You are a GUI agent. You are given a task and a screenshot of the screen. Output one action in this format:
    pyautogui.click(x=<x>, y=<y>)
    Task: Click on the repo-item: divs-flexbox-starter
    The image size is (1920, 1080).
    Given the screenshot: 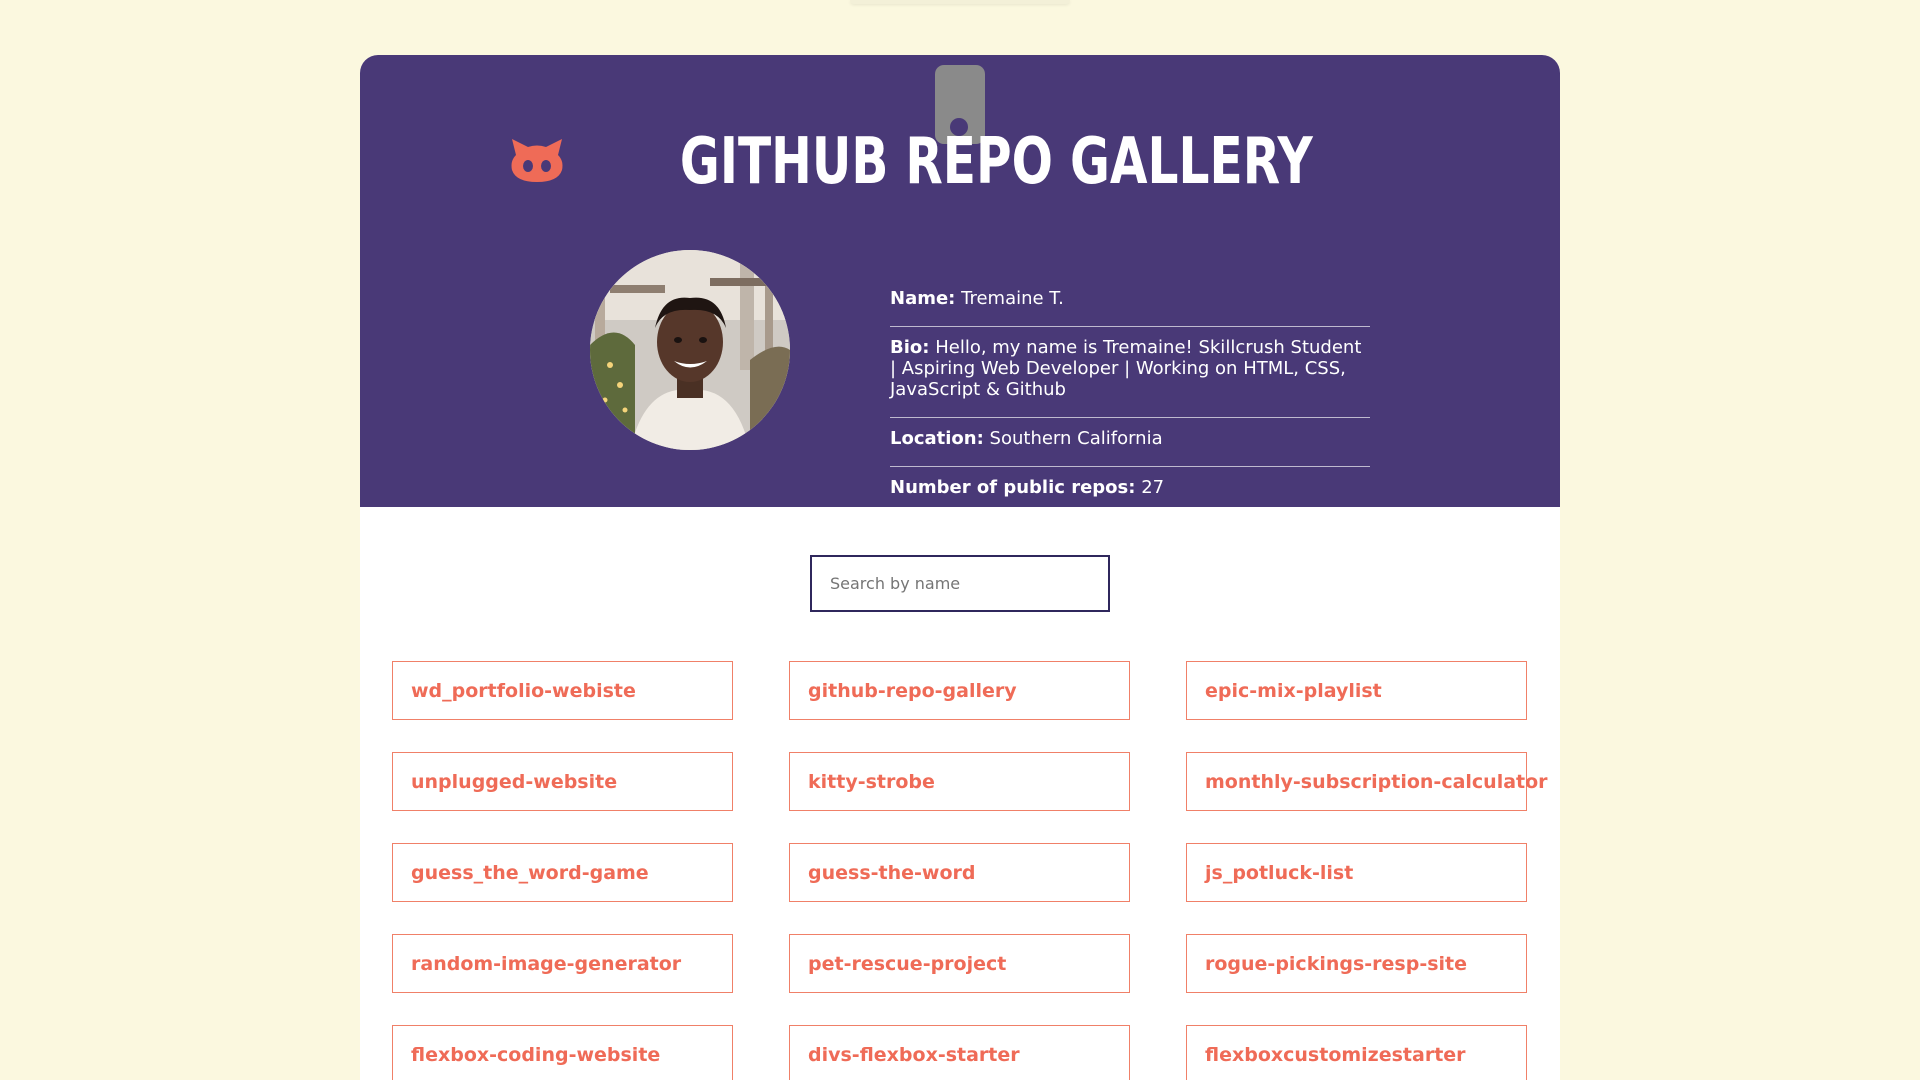 What is the action you would take?
    pyautogui.click(x=959, y=1052)
    